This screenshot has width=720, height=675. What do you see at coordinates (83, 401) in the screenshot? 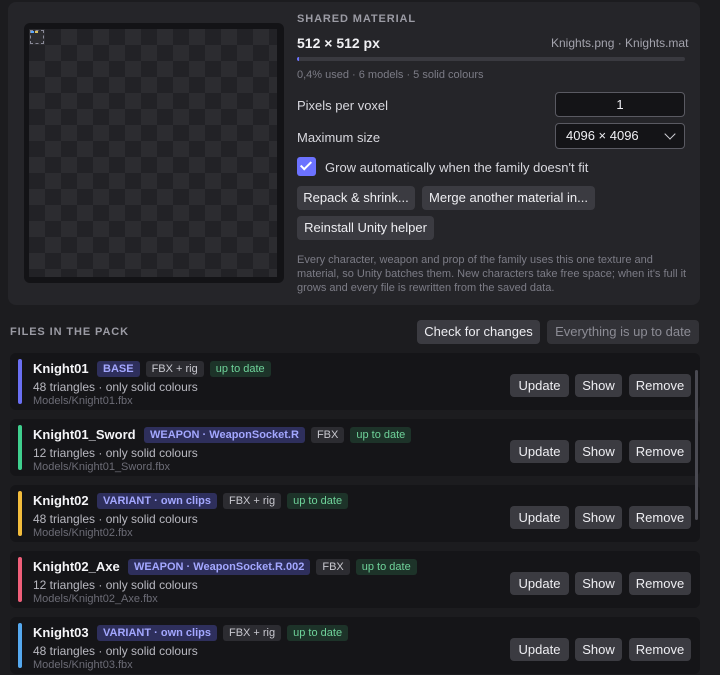
I see `file-path: Models/Knight01.fbx` at bounding box center [83, 401].